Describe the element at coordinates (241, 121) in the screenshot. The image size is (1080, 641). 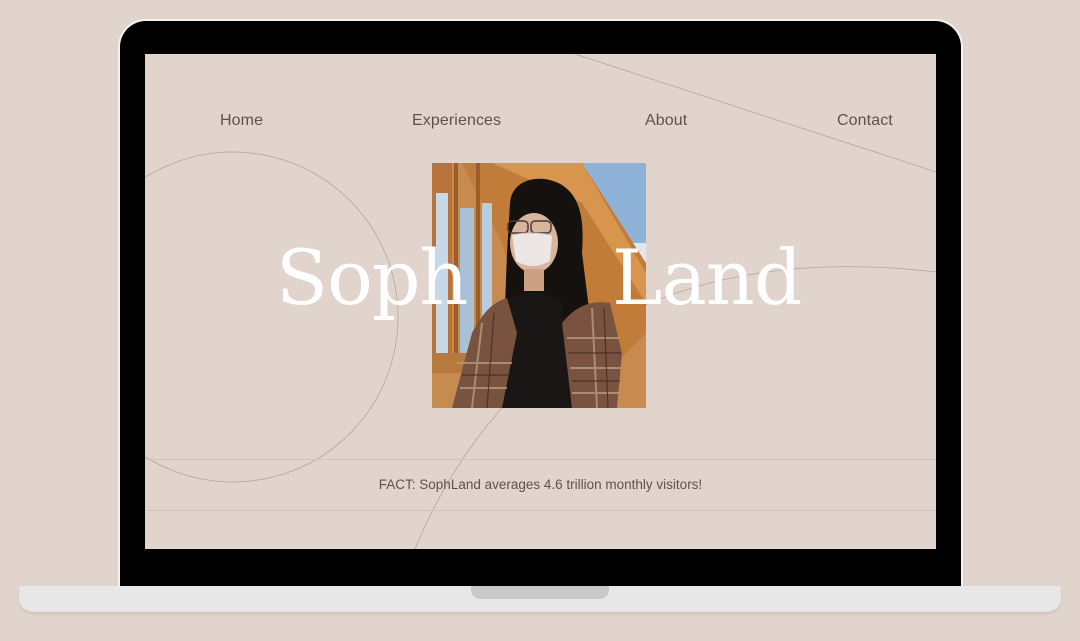
I see `nav-home-link: Home` at that location.